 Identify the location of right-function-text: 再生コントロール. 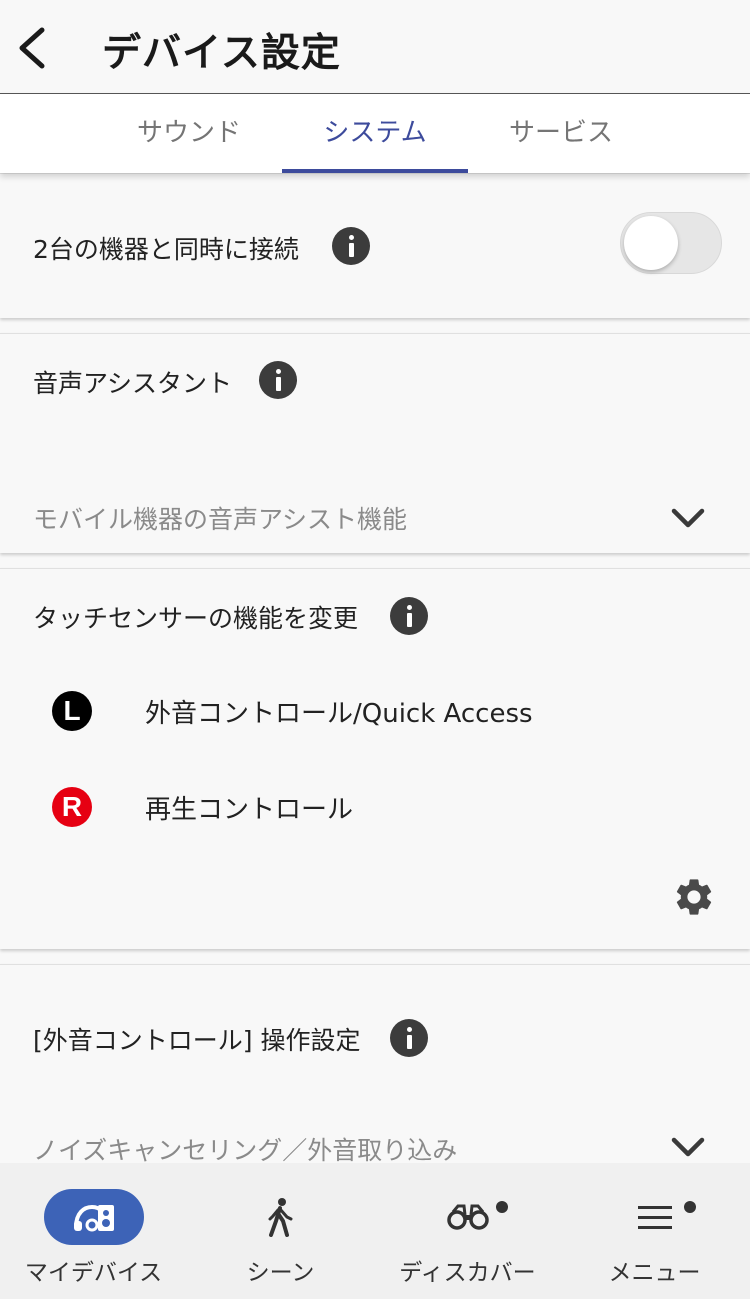
(249, 810).